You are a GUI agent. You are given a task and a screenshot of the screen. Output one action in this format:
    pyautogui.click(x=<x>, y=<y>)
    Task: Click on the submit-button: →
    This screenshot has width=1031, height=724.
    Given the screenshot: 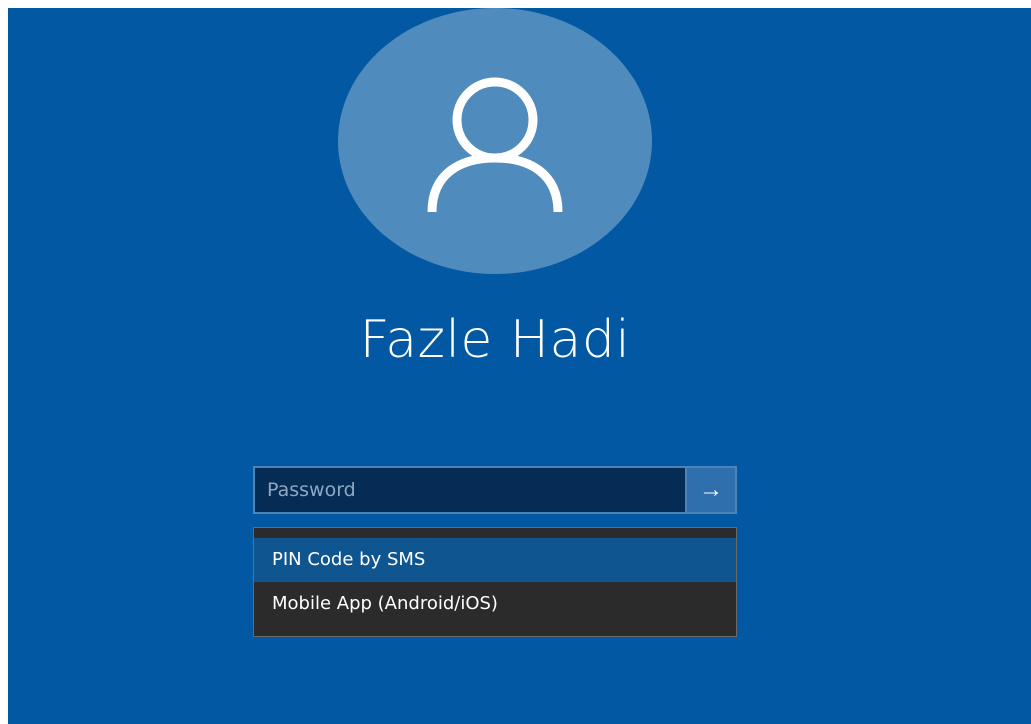 What is the action you would take?
    pyautogui.click(x=710, y=490)
    